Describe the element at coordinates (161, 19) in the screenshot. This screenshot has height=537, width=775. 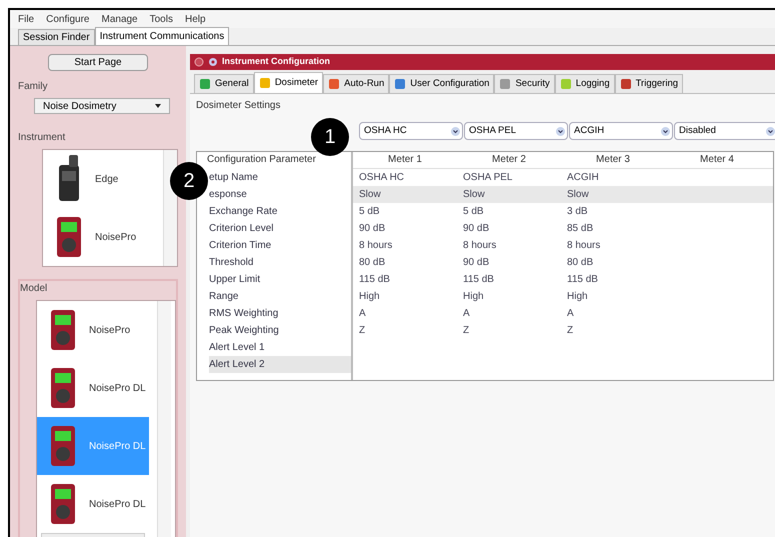
I see `menu-item: Tools` at that location.